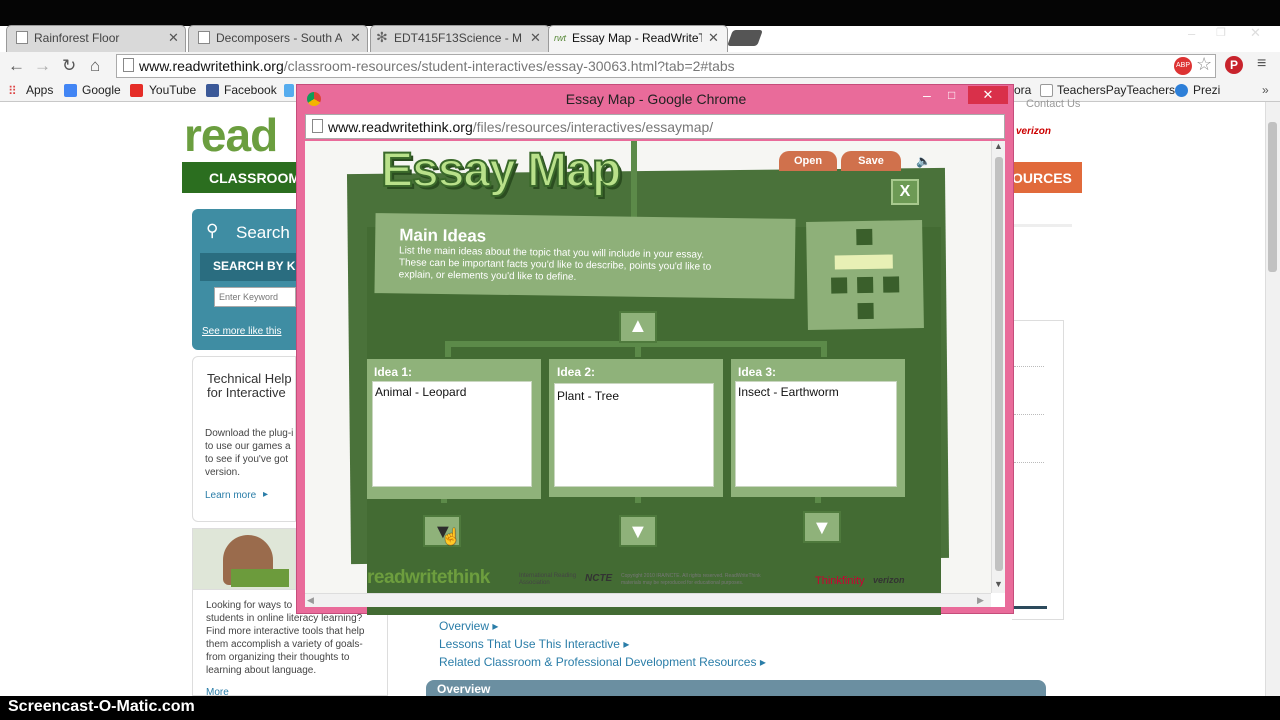 The image size is (1280, 720). I want to click on bookmark-facebook: Facebook, so click(250, 90).